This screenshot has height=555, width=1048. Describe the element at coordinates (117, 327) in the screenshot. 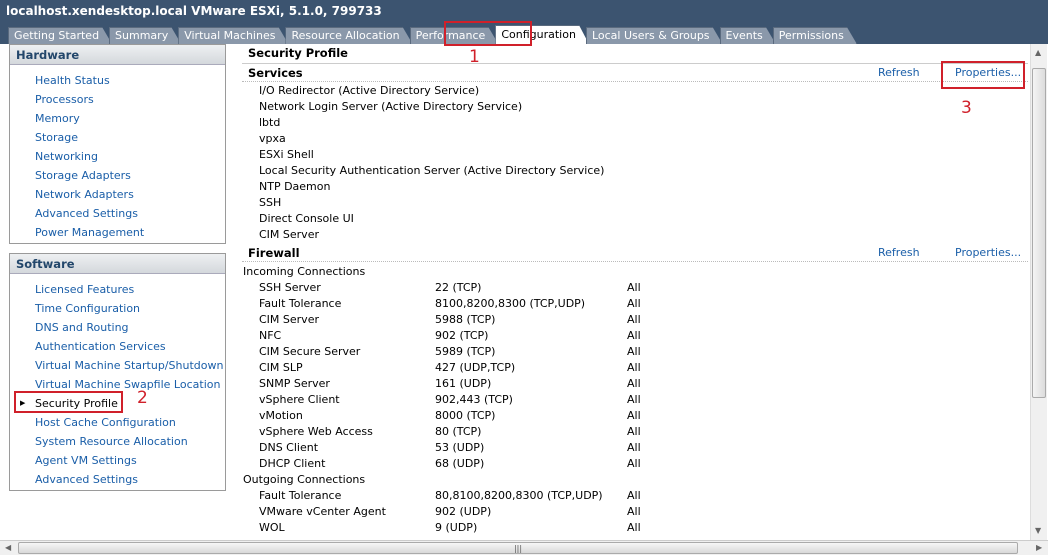

I see `sidebar-item-dns-and-routing: DNS and Routing` at that location.